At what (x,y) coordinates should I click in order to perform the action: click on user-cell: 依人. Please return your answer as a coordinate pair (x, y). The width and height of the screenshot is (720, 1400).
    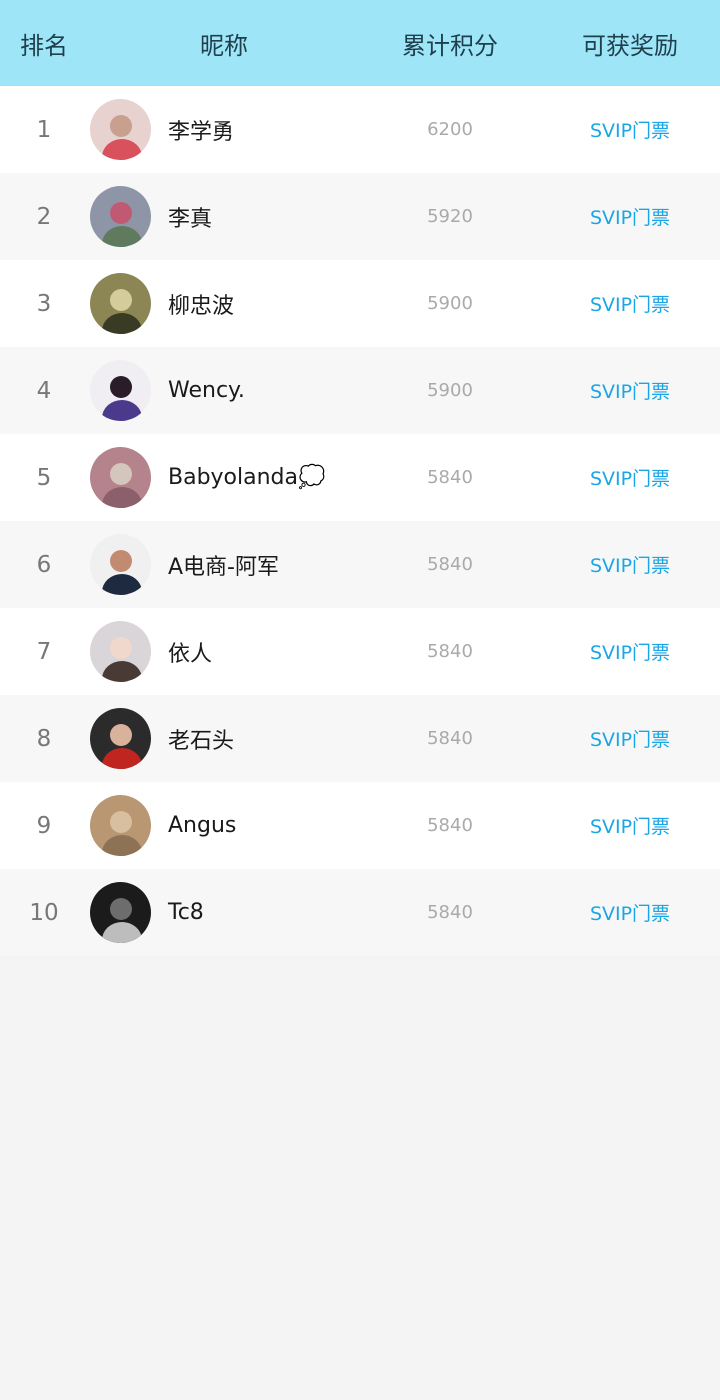
    Looking at the image, I should click on (224, 651).